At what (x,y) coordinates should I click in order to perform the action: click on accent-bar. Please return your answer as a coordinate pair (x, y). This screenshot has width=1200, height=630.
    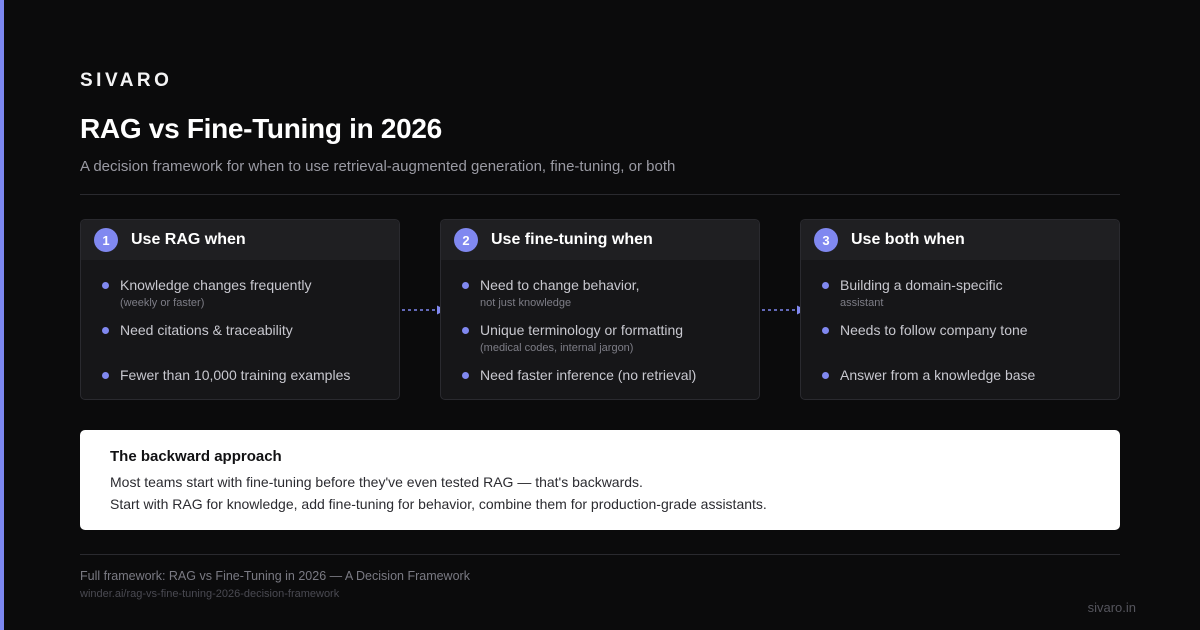
    Looking at the image, I should click on (2, 315).